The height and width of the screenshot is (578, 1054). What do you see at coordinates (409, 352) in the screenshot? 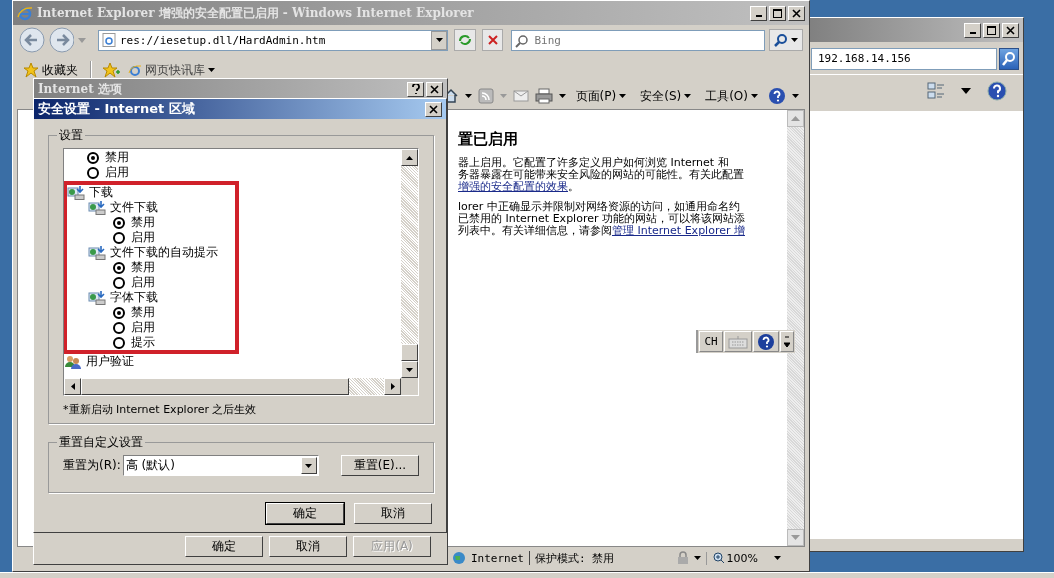
I see `scrollbar-thumb` at bounding box center [409, 352].